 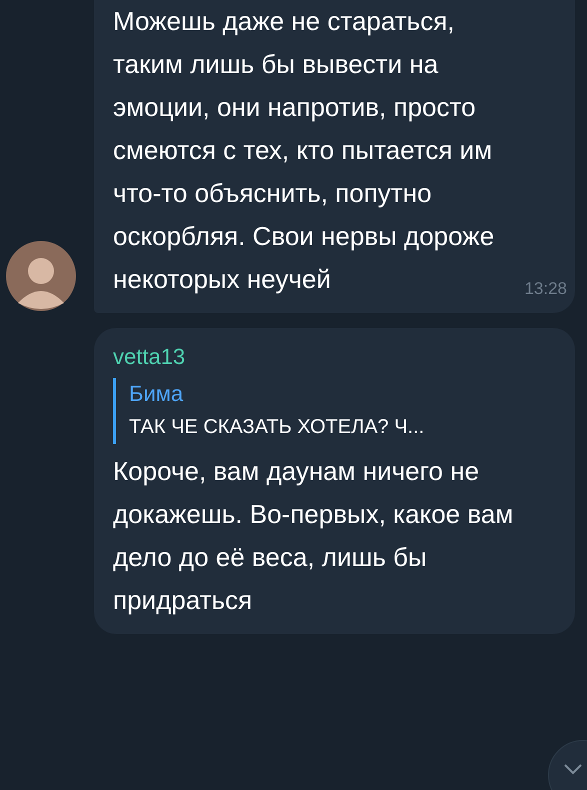 I want to click on avatar, so click(x=41, y=276).